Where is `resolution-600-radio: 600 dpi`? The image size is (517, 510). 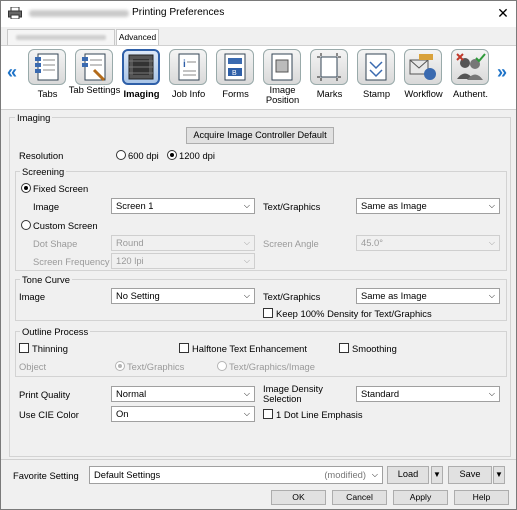
resolution-600-radio: 600 dpi is located at coordinates (137, 155).